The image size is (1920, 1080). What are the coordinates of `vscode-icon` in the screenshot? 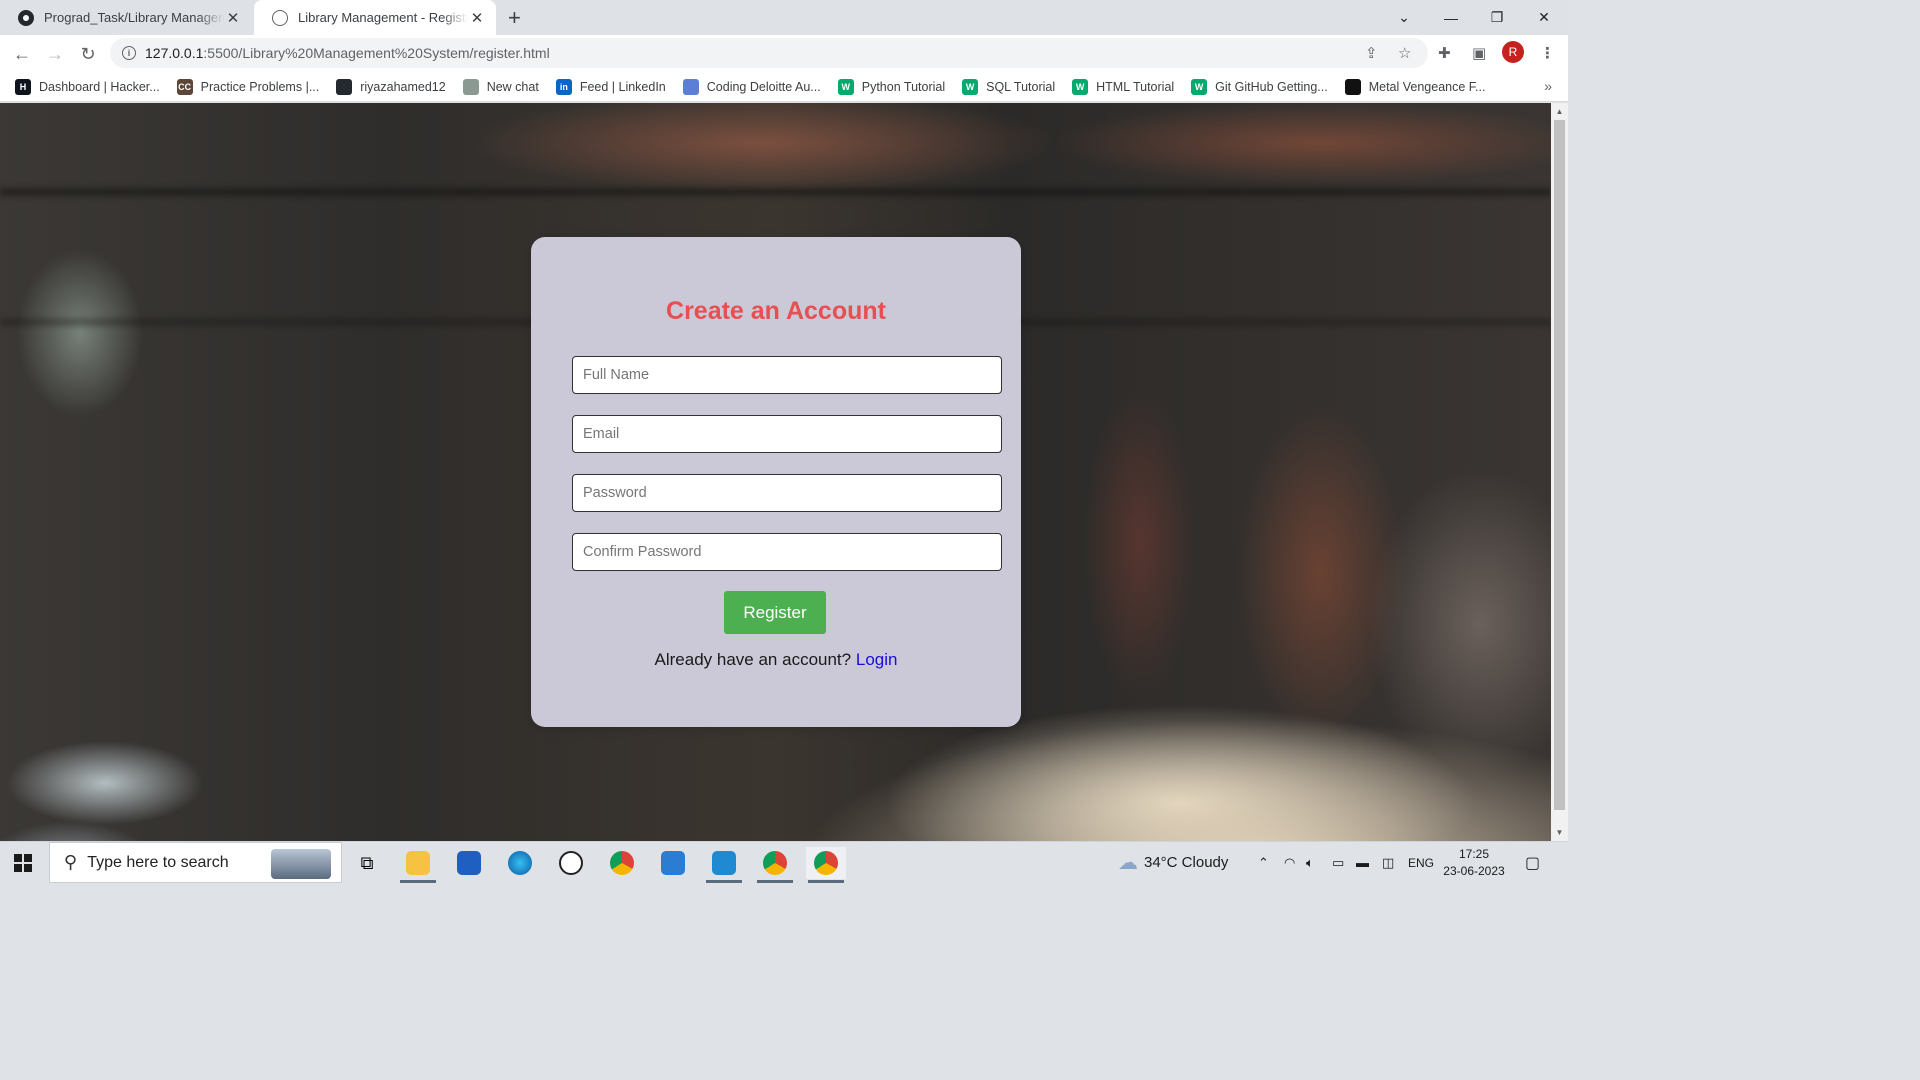 It's located at (724, 865).